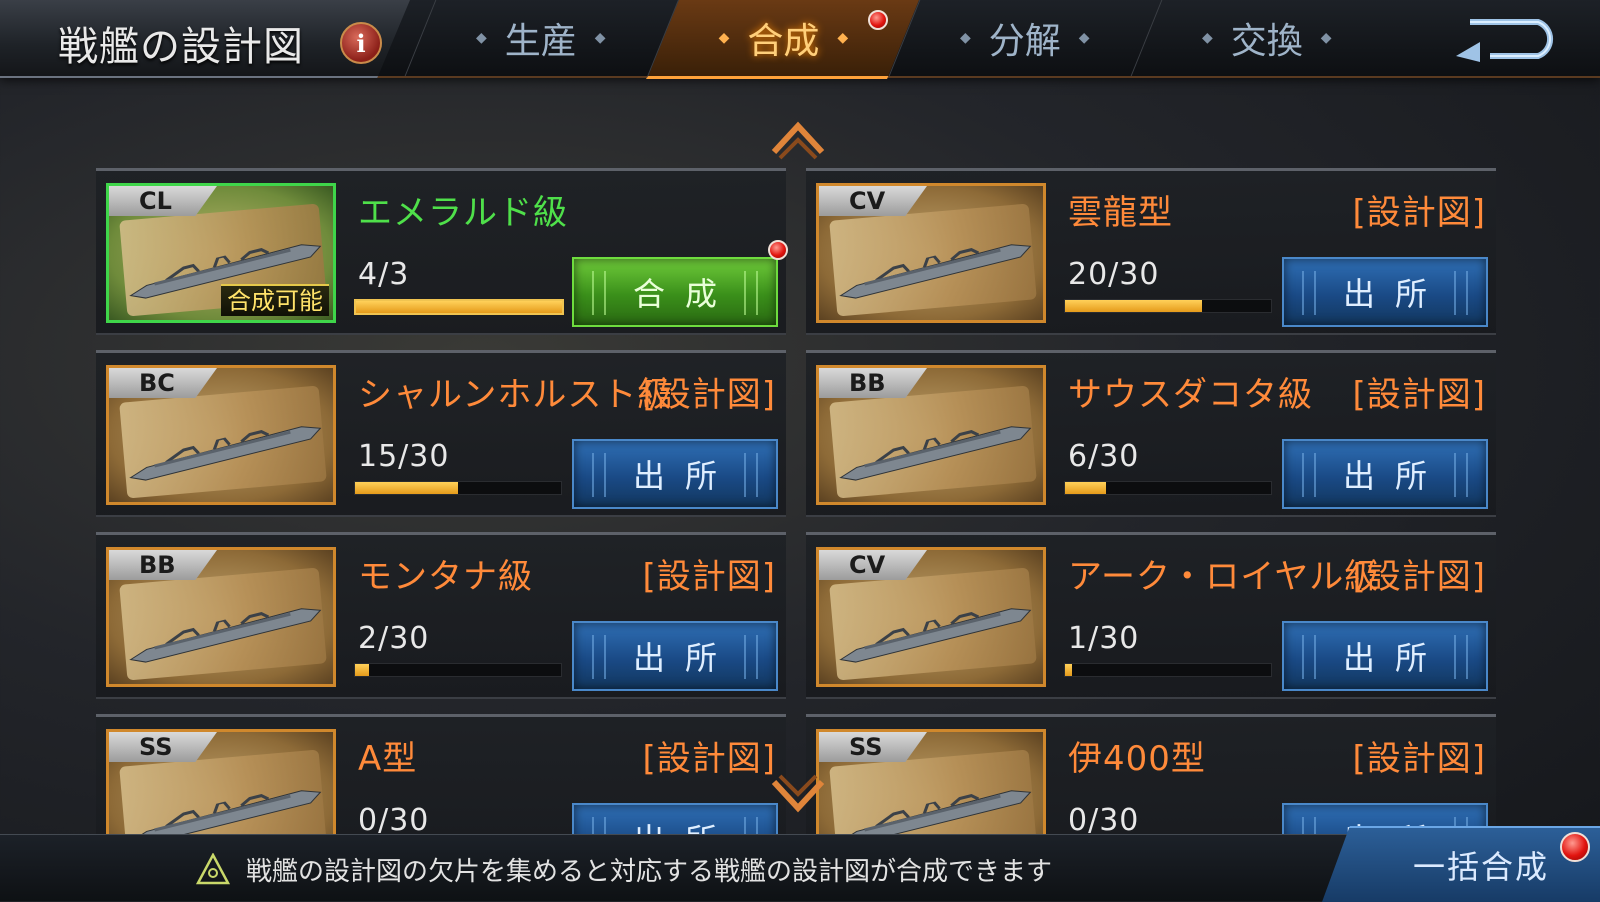 The width and height of the screenshot is (1600, 902). Describe the element at coordinates (1151, 433) in the screenshot. I see `blueprint-card: BB サウスダコタ級 [設計図] 6/30 出所` at that location.